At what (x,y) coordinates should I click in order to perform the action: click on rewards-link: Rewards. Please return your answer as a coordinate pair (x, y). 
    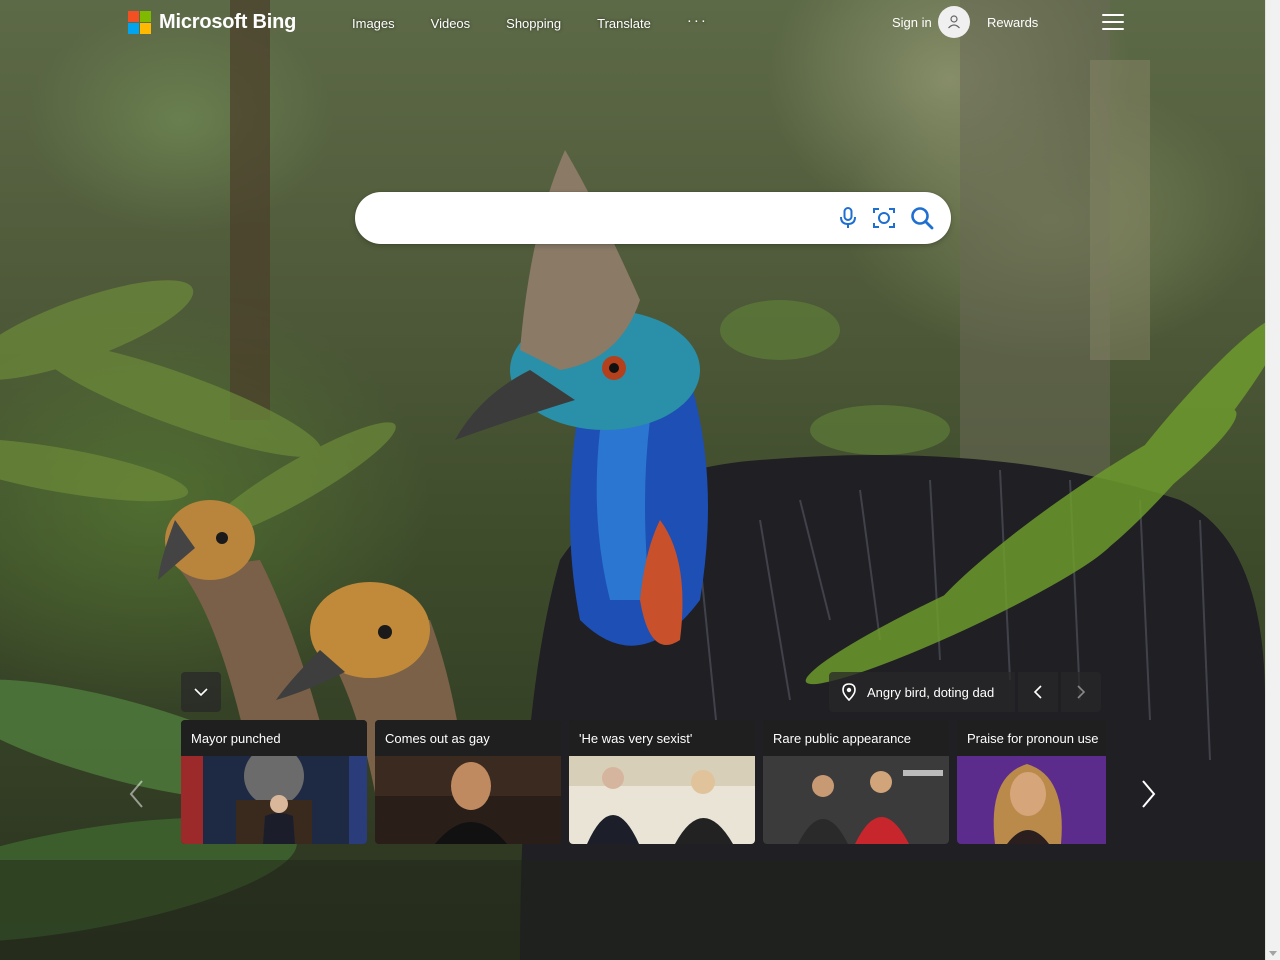
    Looking at the image, I should click on (1012, 22).